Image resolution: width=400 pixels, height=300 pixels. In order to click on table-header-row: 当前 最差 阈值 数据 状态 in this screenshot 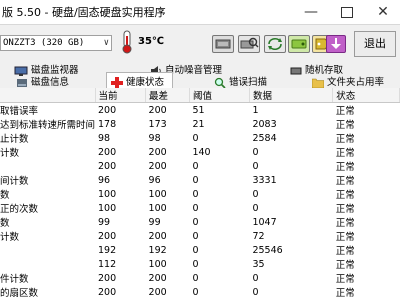, I will do `click(200, 95)`.